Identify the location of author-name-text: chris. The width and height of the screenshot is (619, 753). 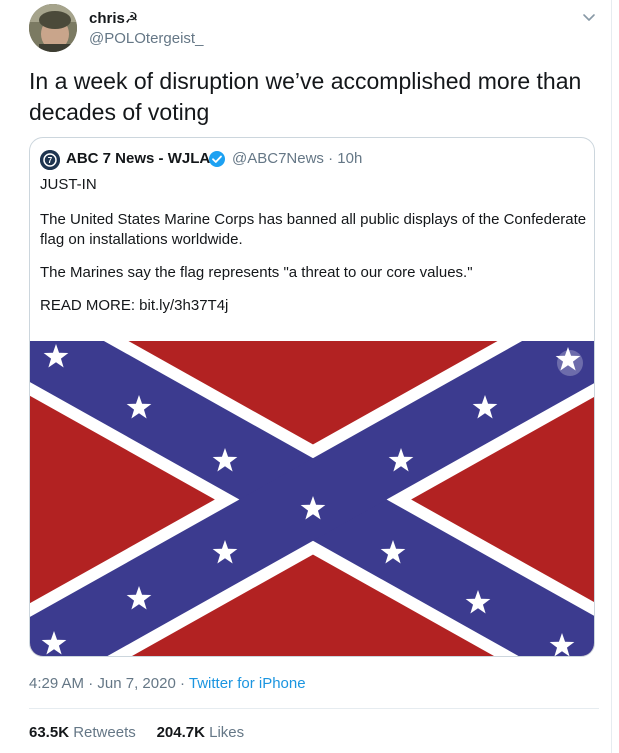
(107, 18).